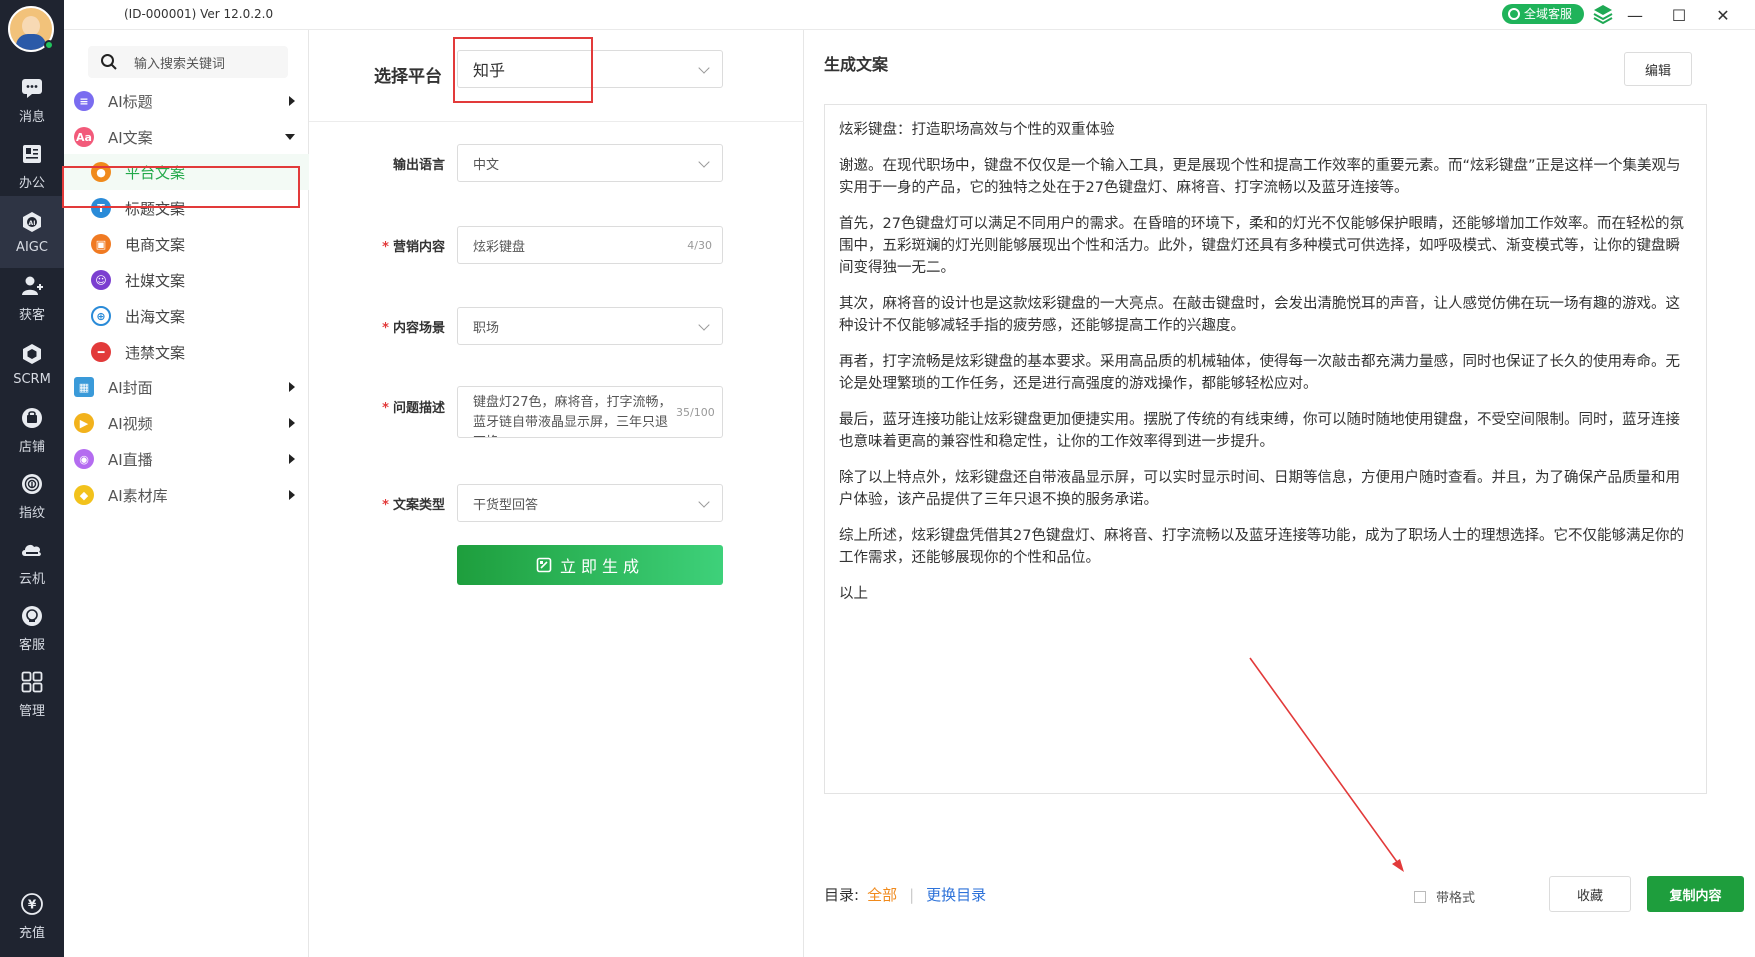 The image size is (1755, 957). Describe the element at coordinates (31, 513) in the screenshot. I see `rail-item-label: 指纹` at that location.